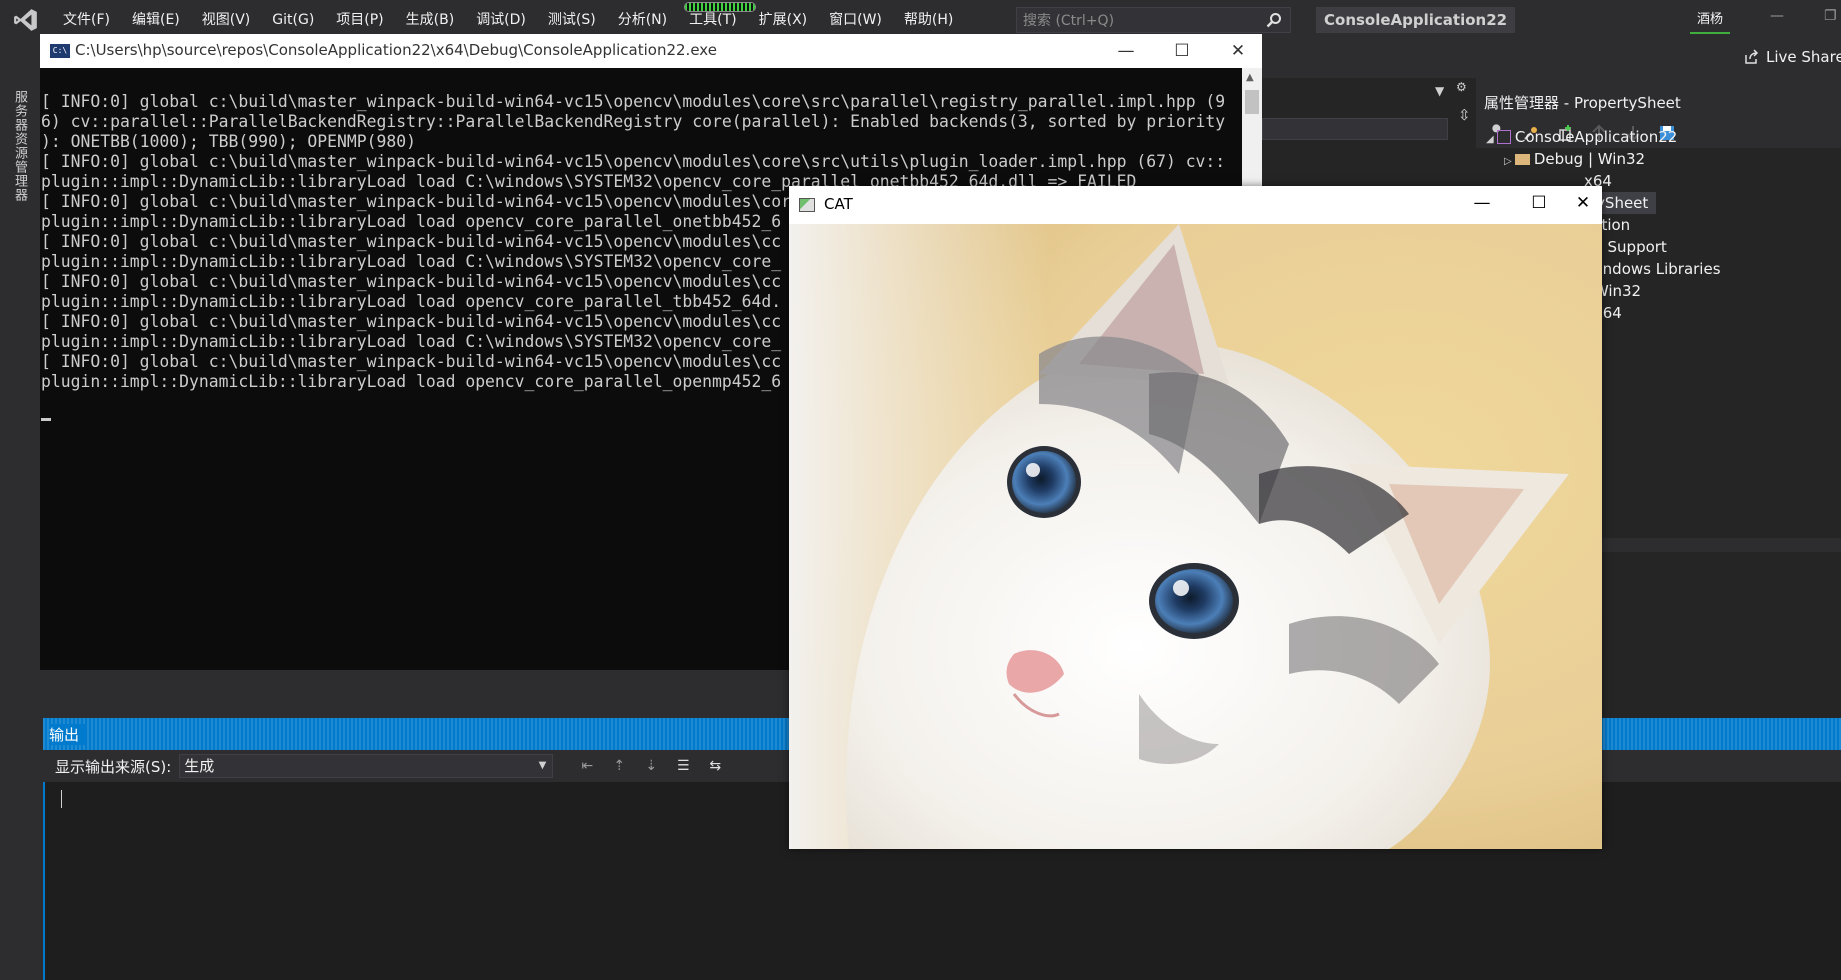 This screenshot has width=1841, height=980. I want to click on chevron-down-icon: ▼, so click(542, 765).